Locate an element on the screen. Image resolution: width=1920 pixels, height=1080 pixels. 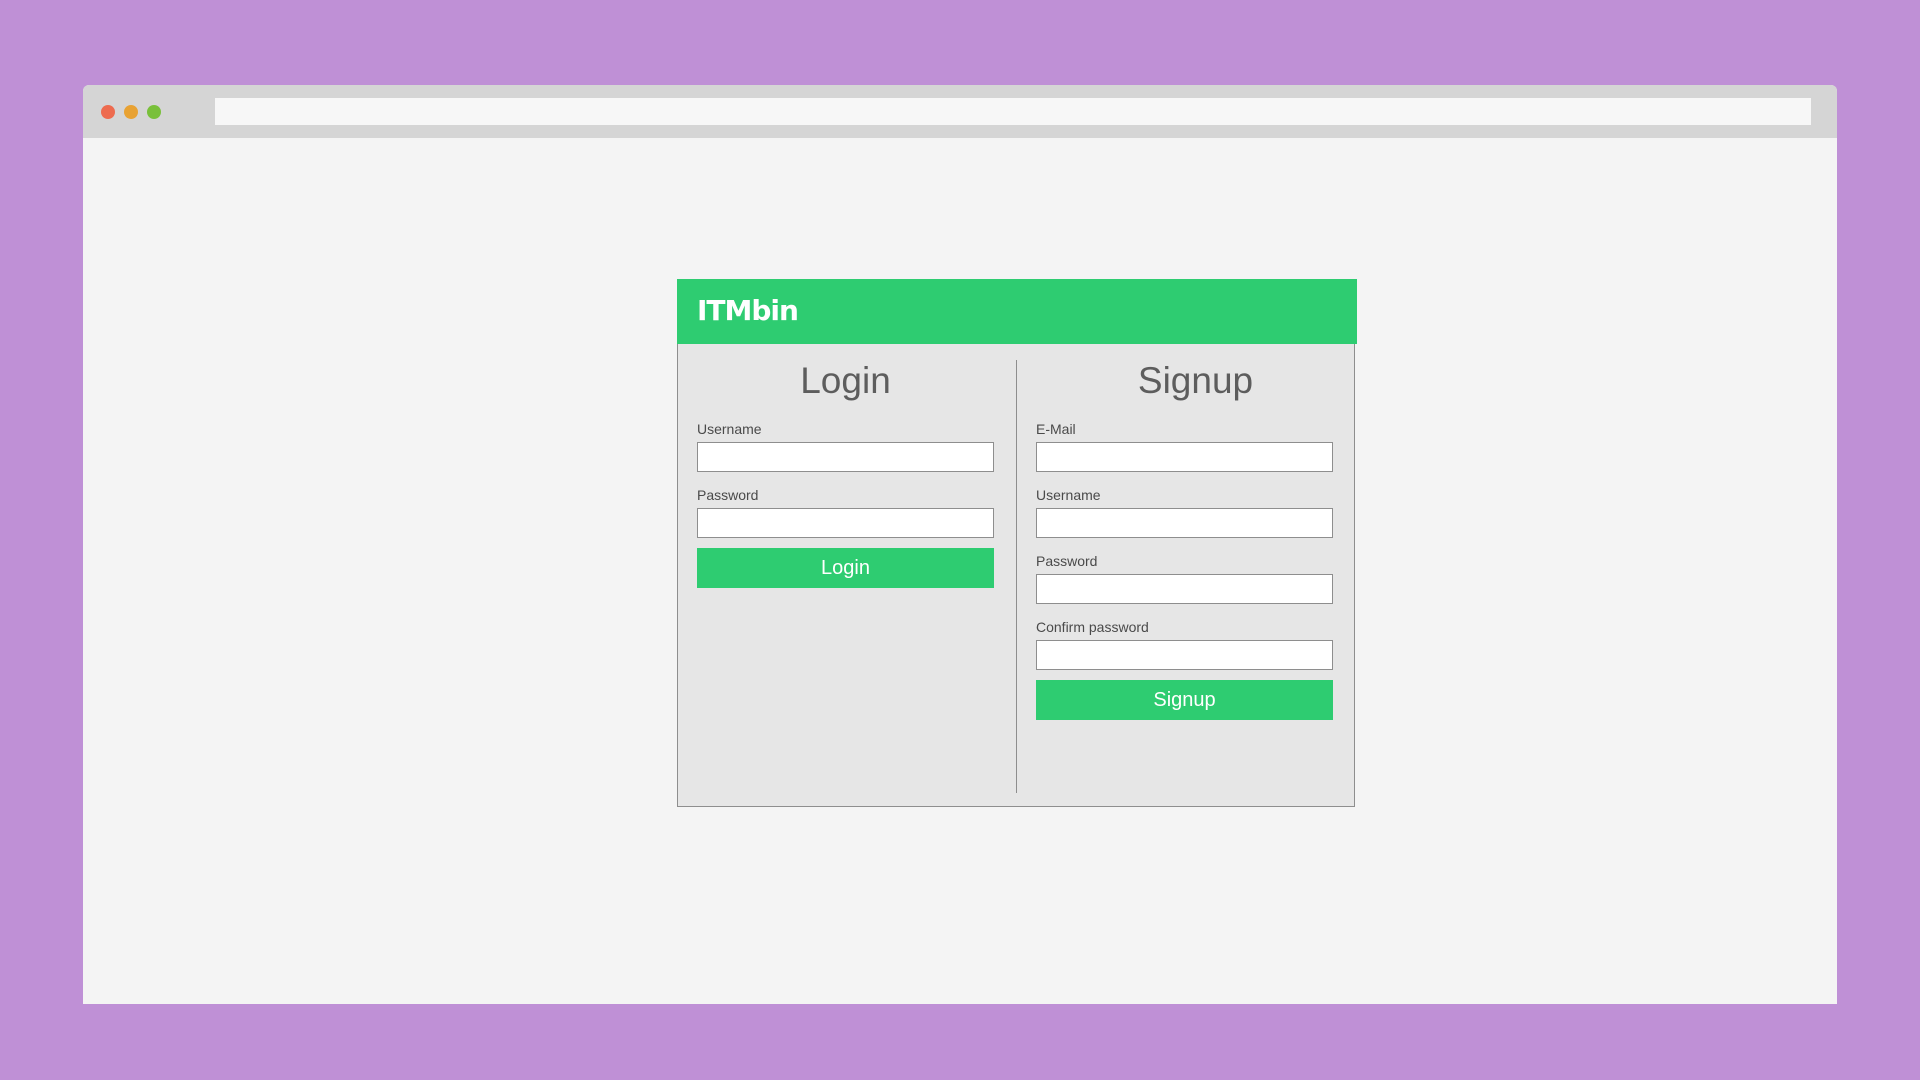
signup-email-input is located at coordinates (1184, 457).